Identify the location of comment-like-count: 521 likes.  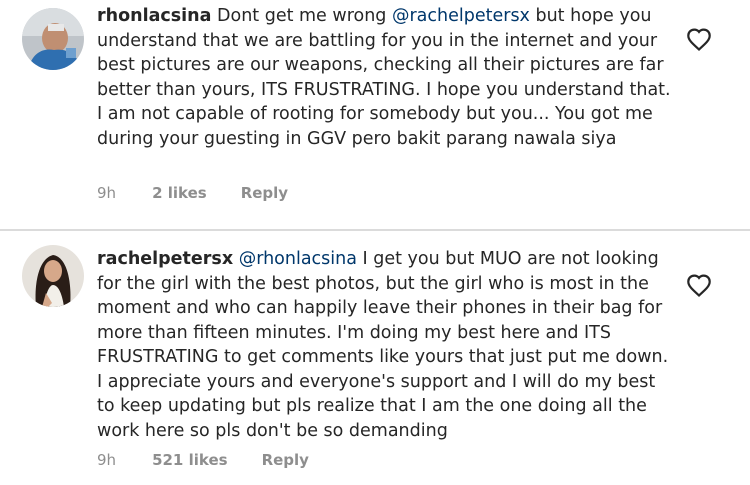
(190, 460).